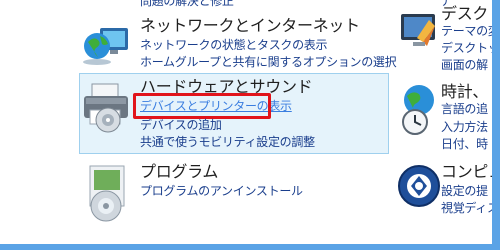  I want to click on ease-link-settings: 設定の提, so click(464, 191).